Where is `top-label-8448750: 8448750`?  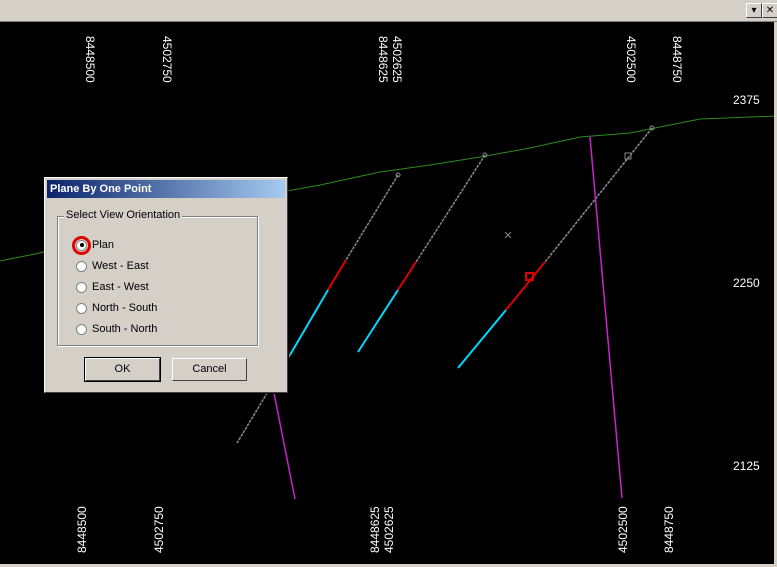
top-label-8448750: 8448750 is located at coordinates (677, 59).